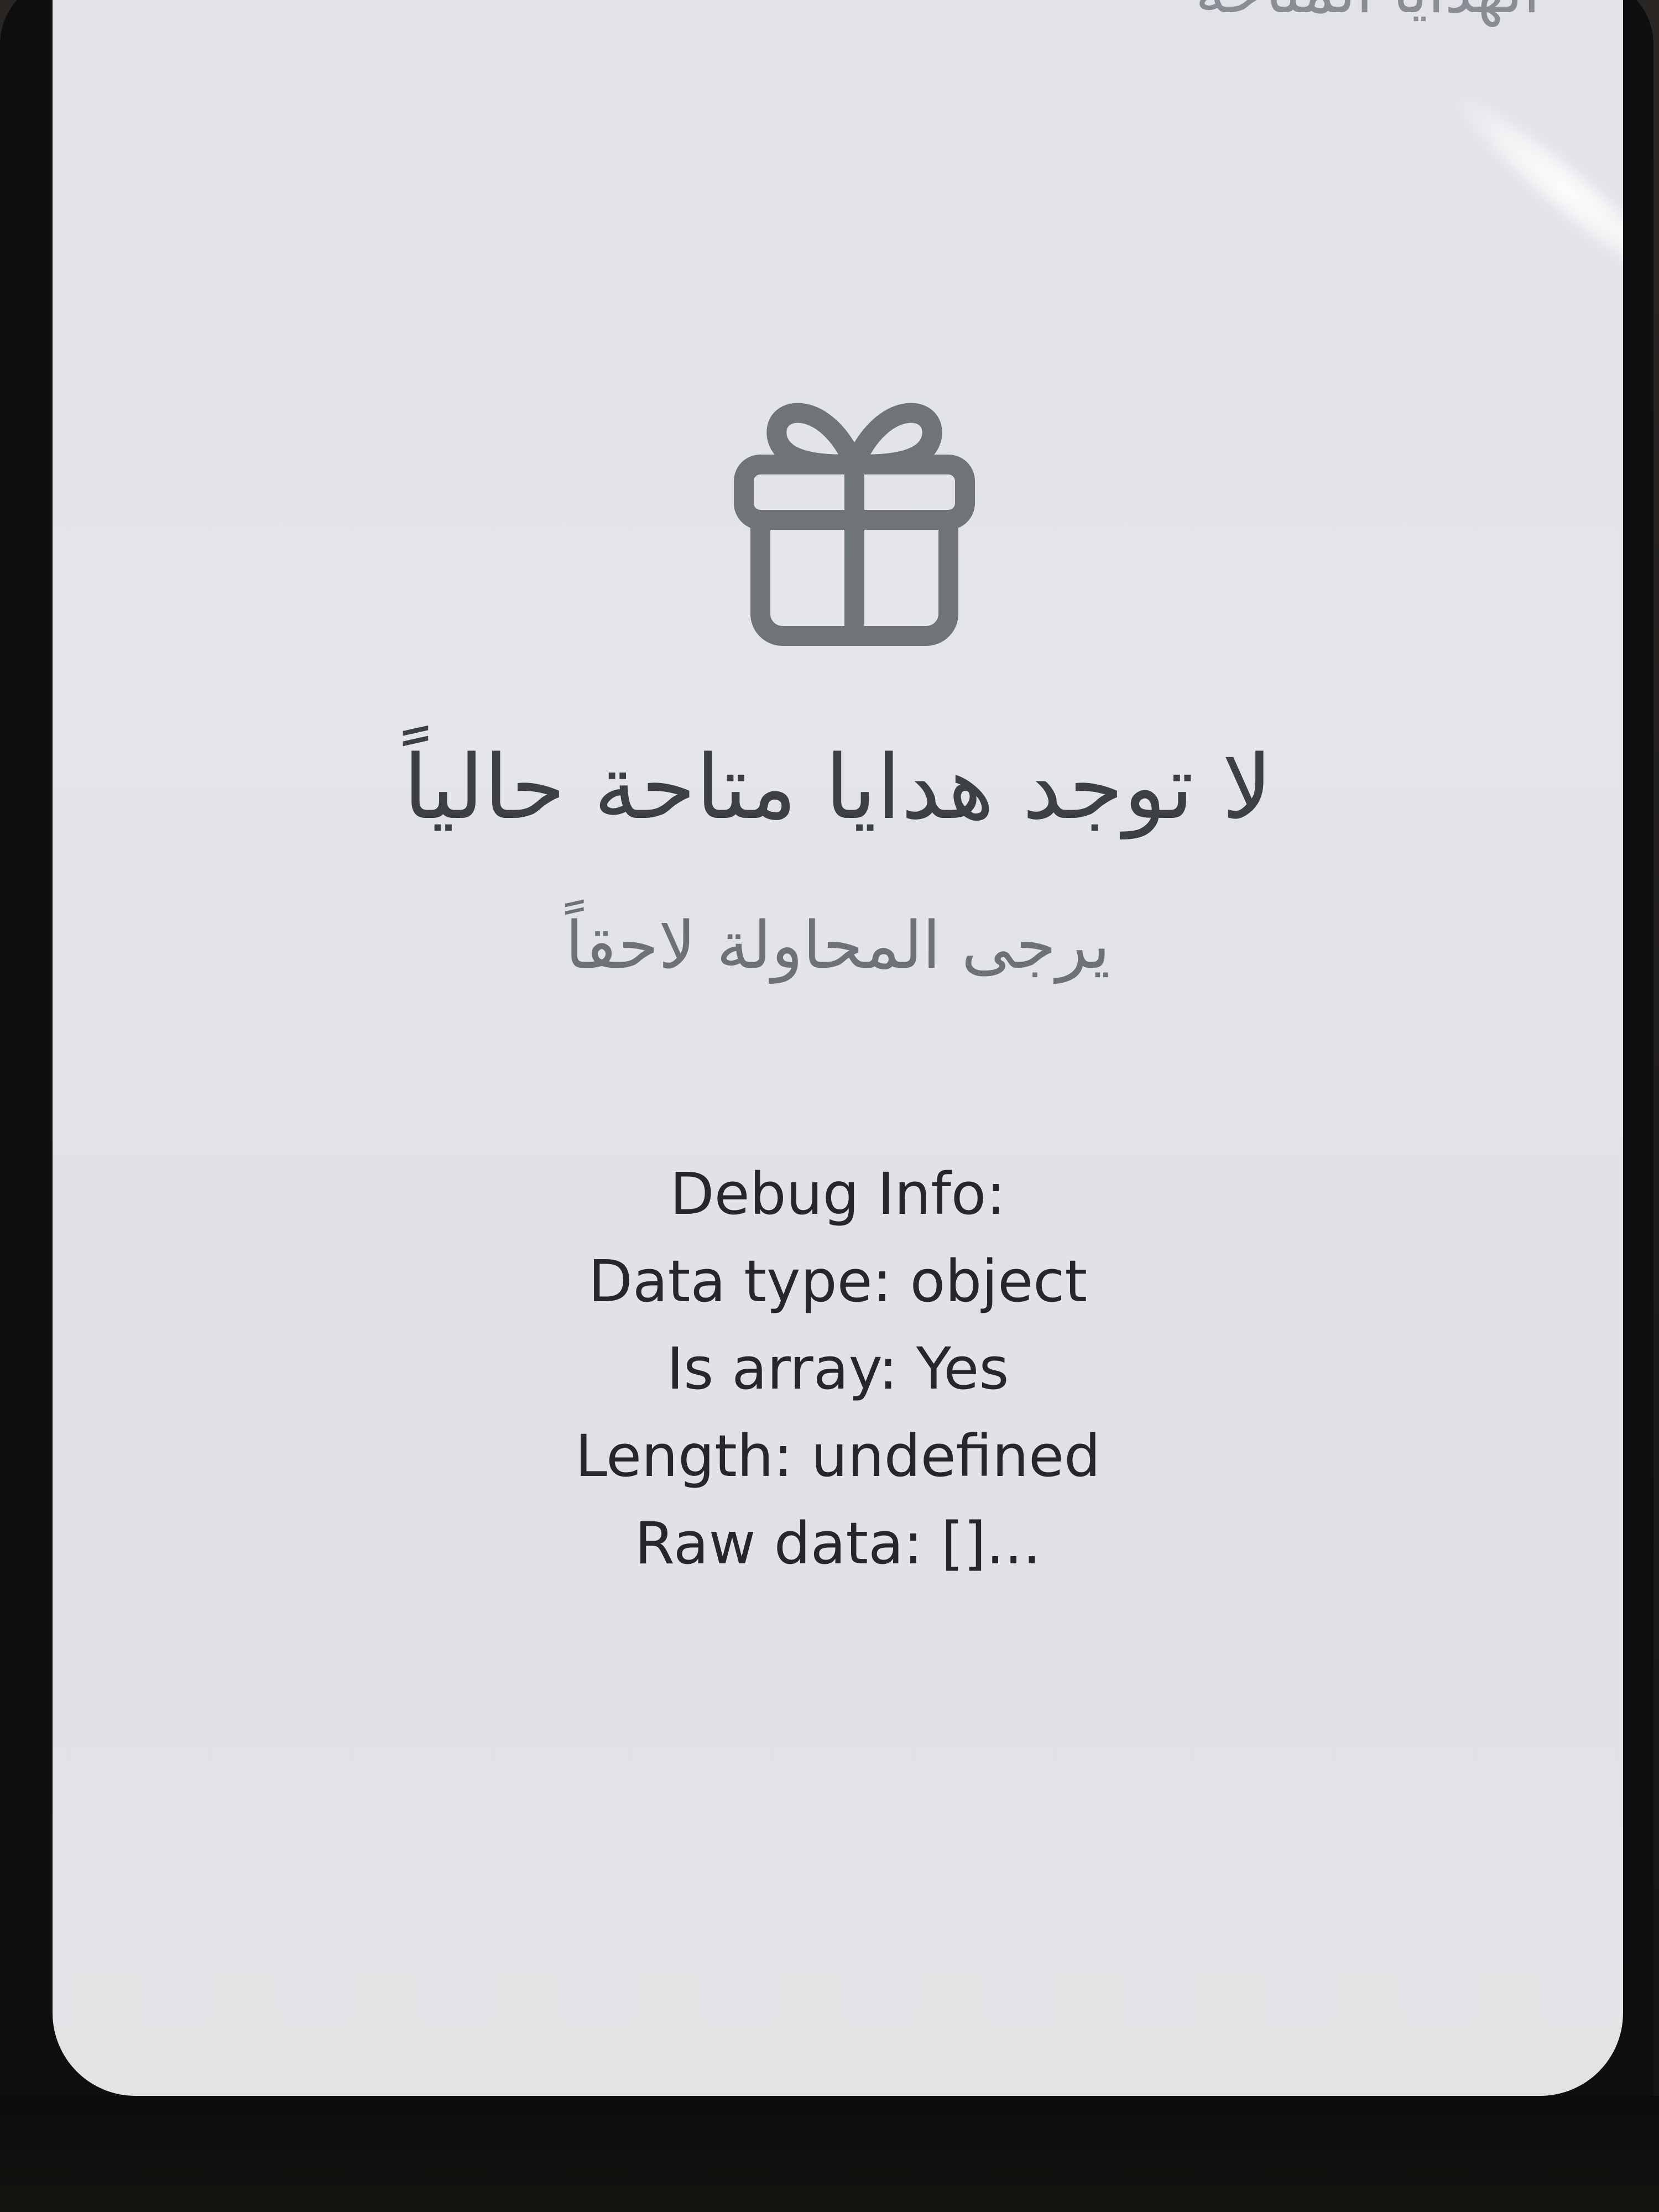  I want to click on empty-state-title: لا توجد هدايا متاحة حالياً, so click(838, 787).